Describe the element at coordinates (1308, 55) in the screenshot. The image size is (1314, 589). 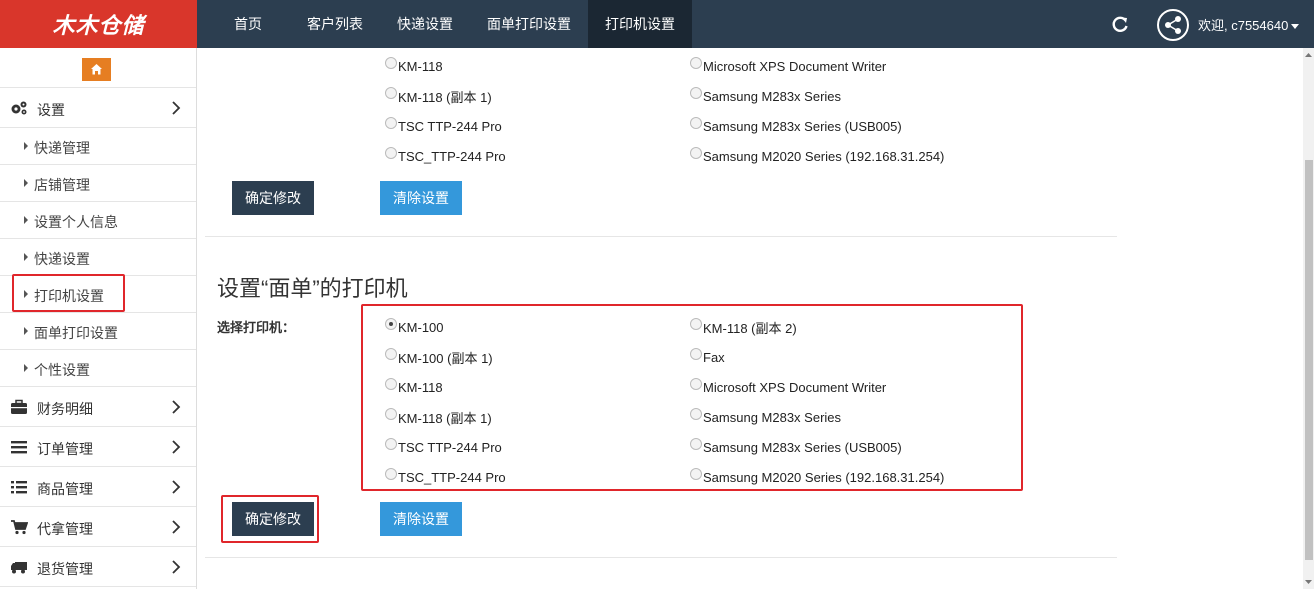
I see `scroll-up-arrow-icon` at that location.